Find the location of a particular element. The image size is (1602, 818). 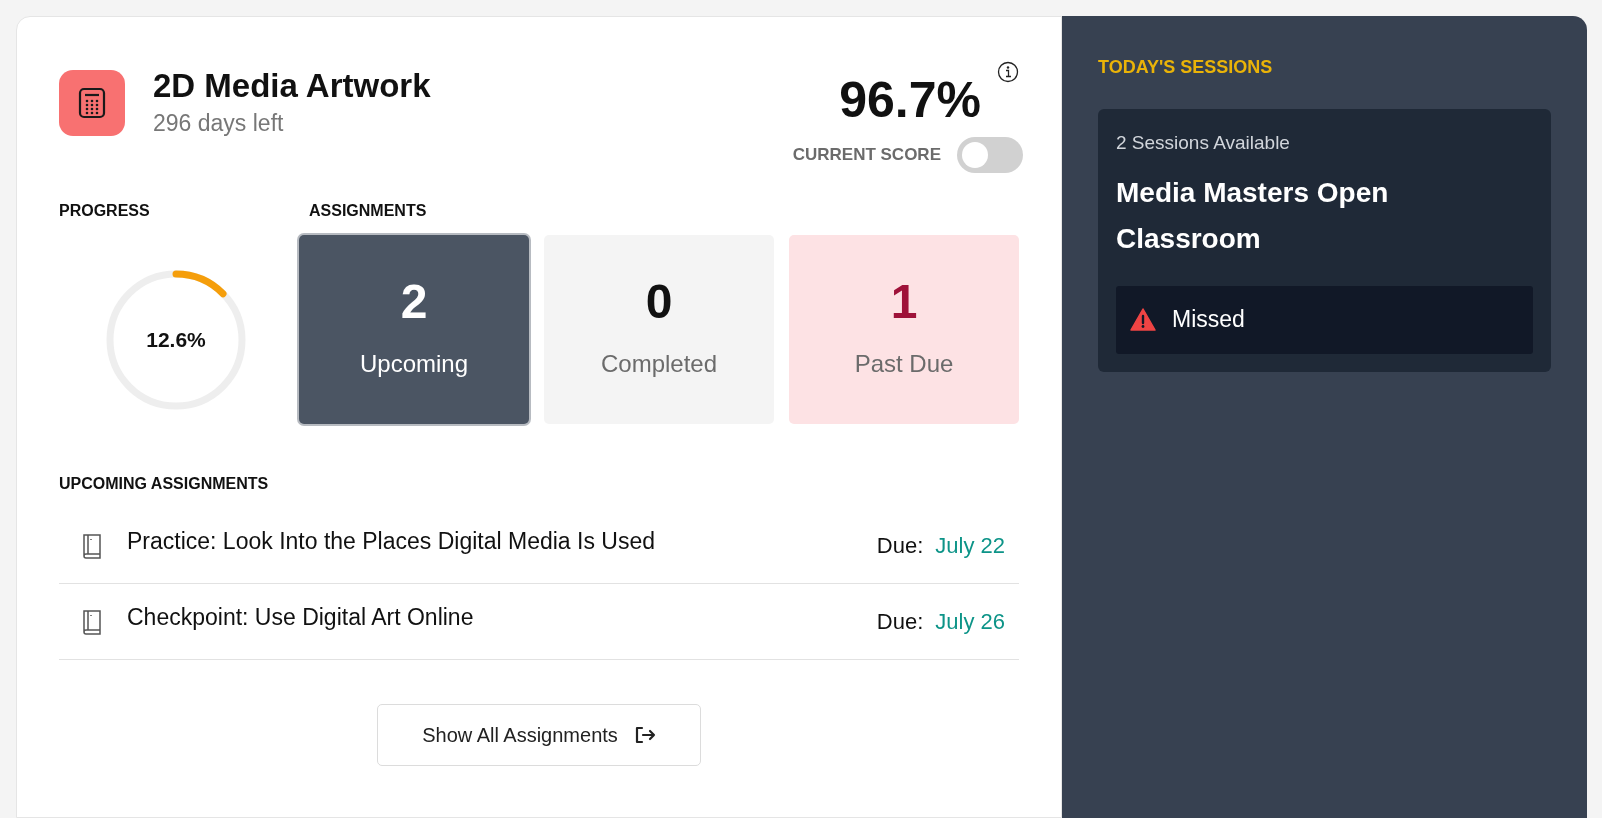

score-toggle is located at coordinates (990, 155).